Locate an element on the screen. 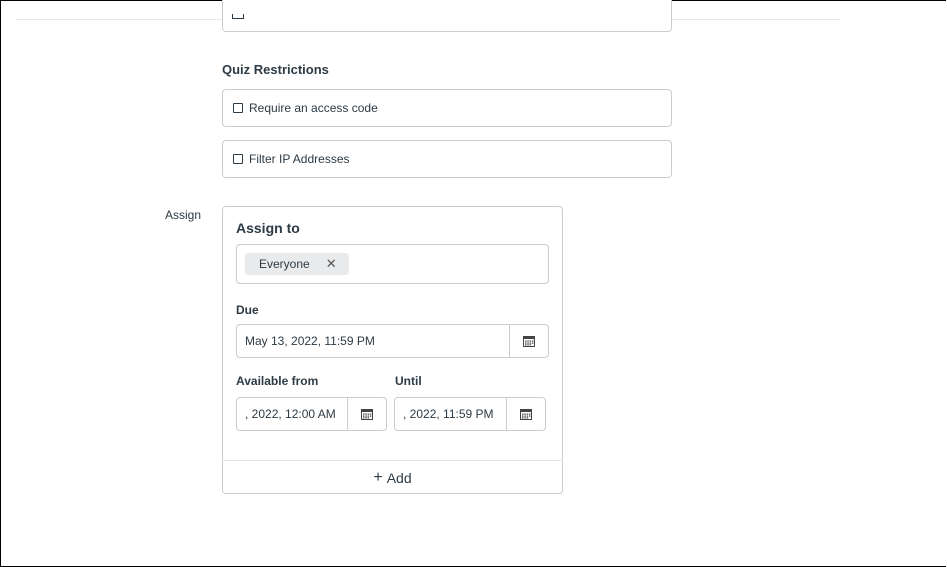 The height and width of the screenshot is (567, 947). available-from-calendar-button is located at coordinates (366, 414).